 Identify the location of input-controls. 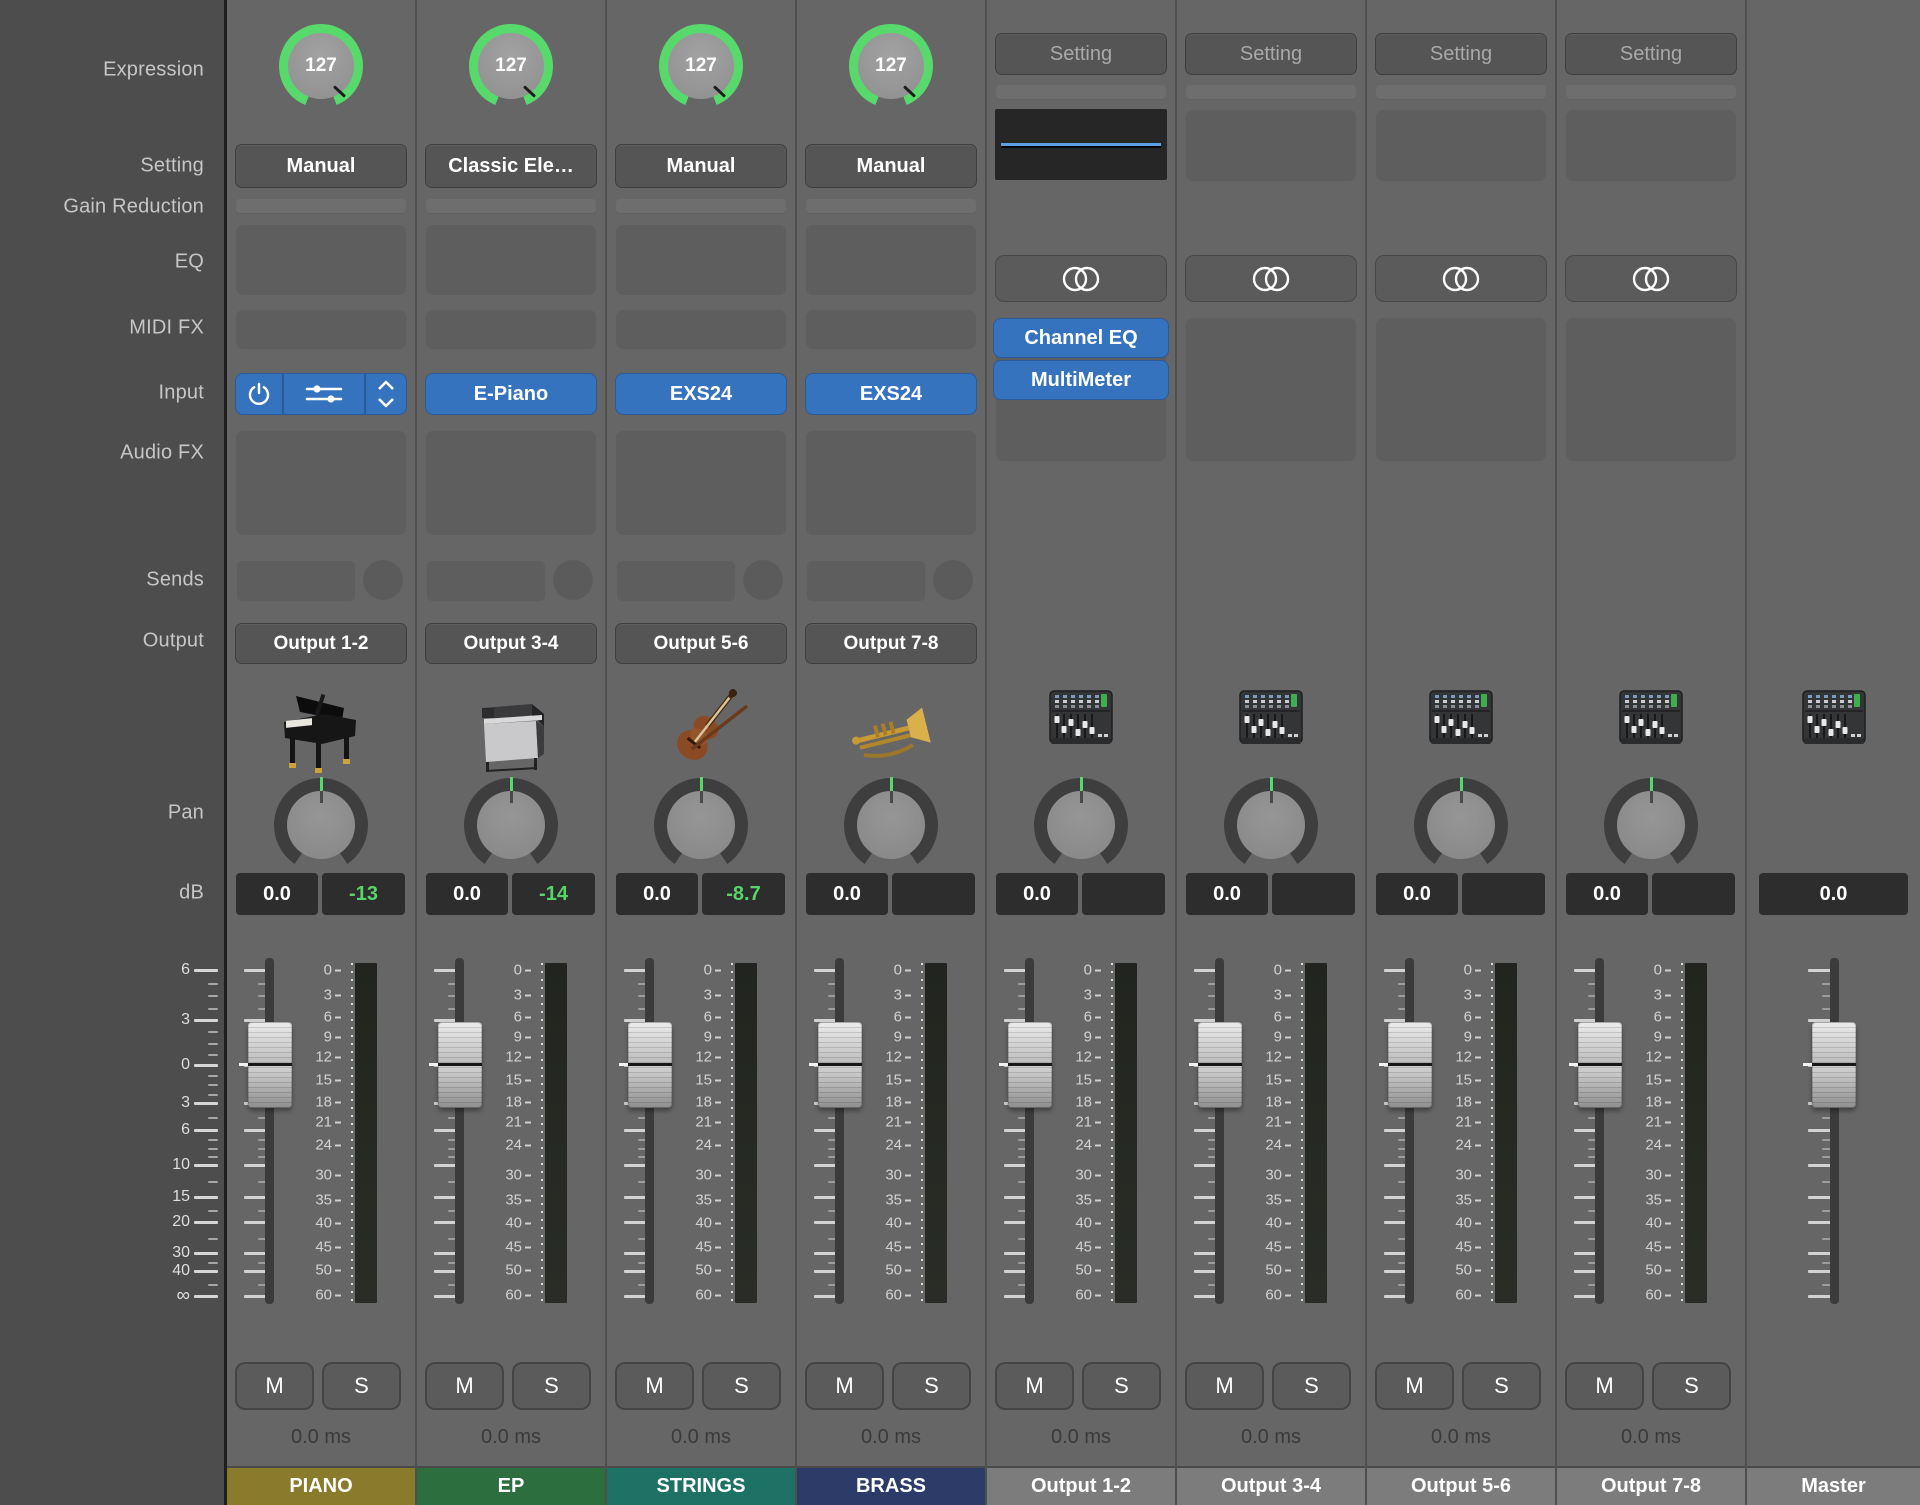
(321, 394).